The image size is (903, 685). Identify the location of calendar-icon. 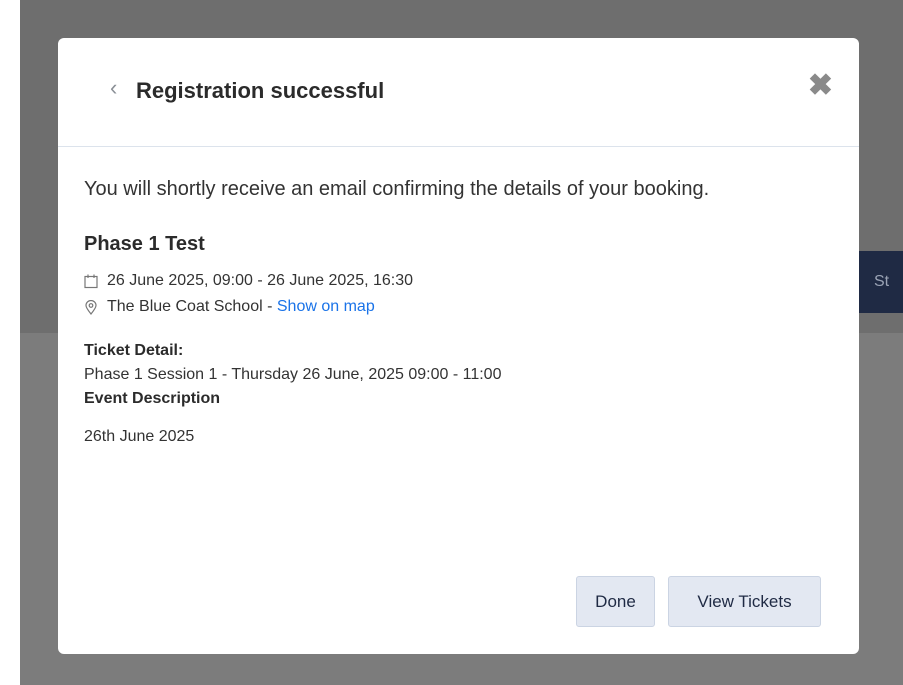
(91, 281).